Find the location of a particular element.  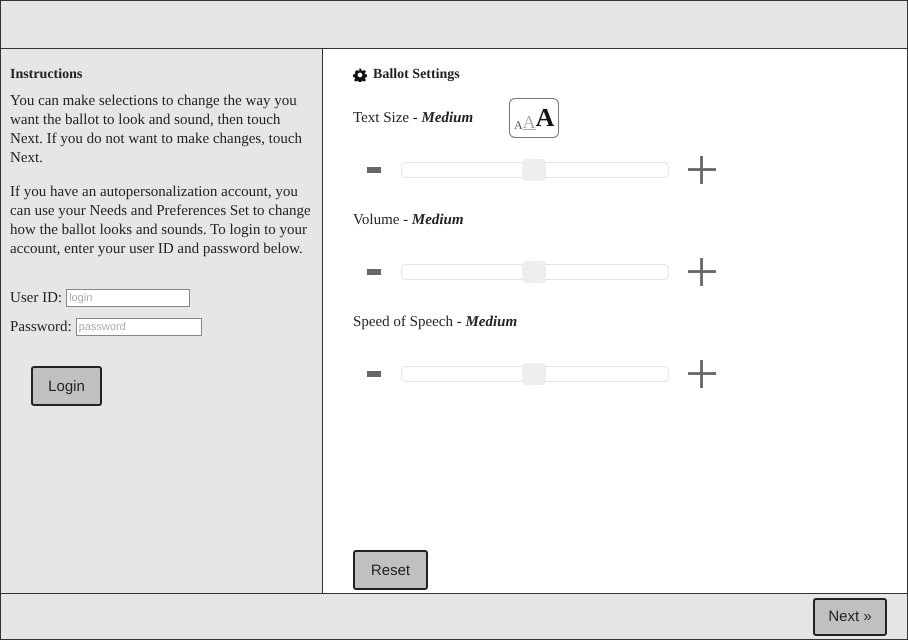

input-field: password is located at coordinates (139, 327).